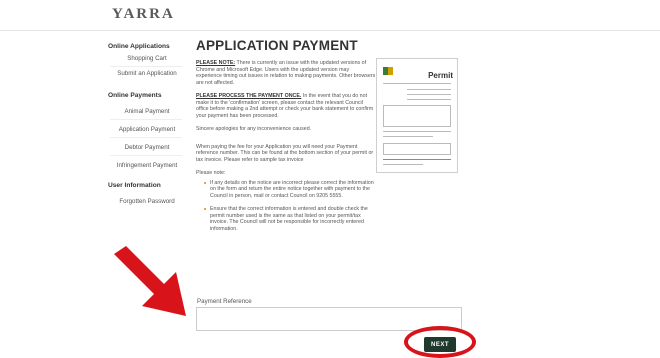  I want to click on header-divider, so click(330, 30).